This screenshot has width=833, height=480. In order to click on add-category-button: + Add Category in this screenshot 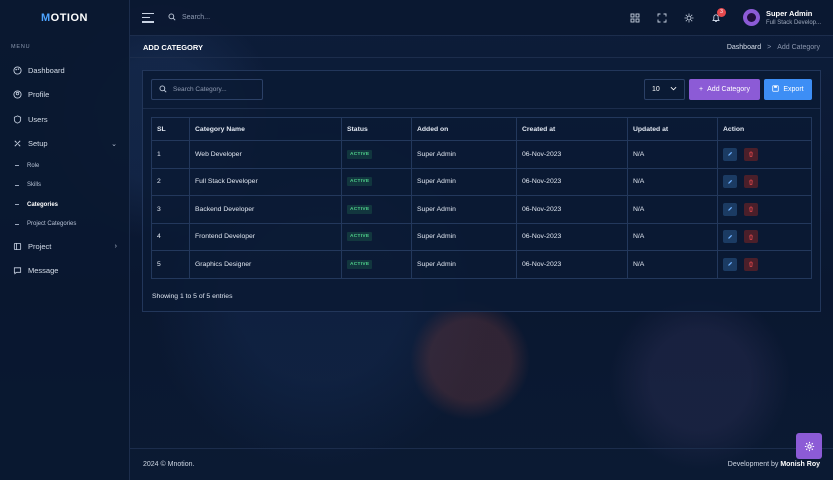, I will do `click(724, 89)`.